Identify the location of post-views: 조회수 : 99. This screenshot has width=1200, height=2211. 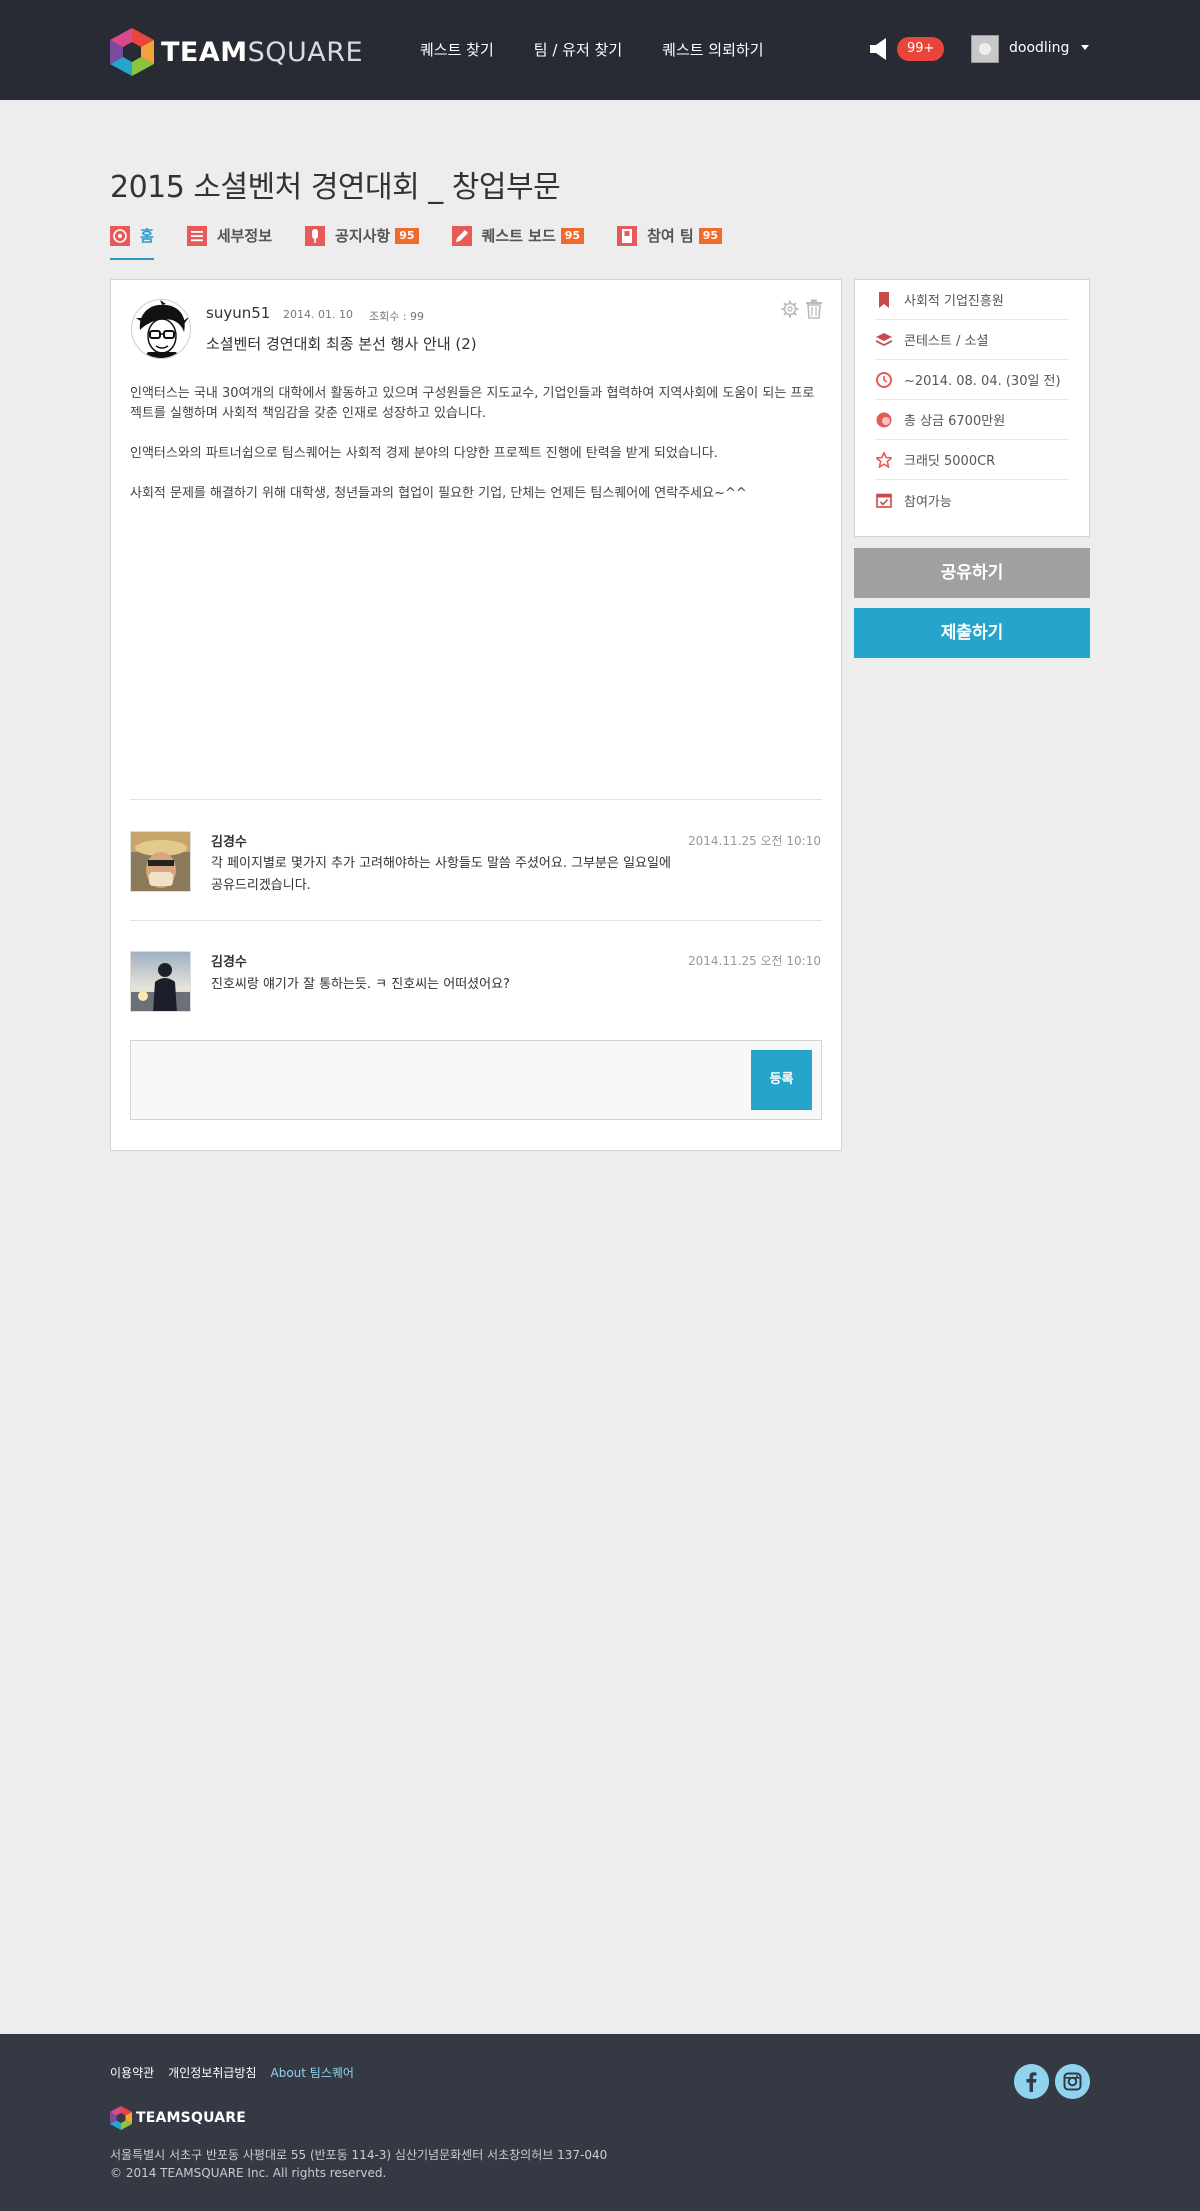
(397, 316).